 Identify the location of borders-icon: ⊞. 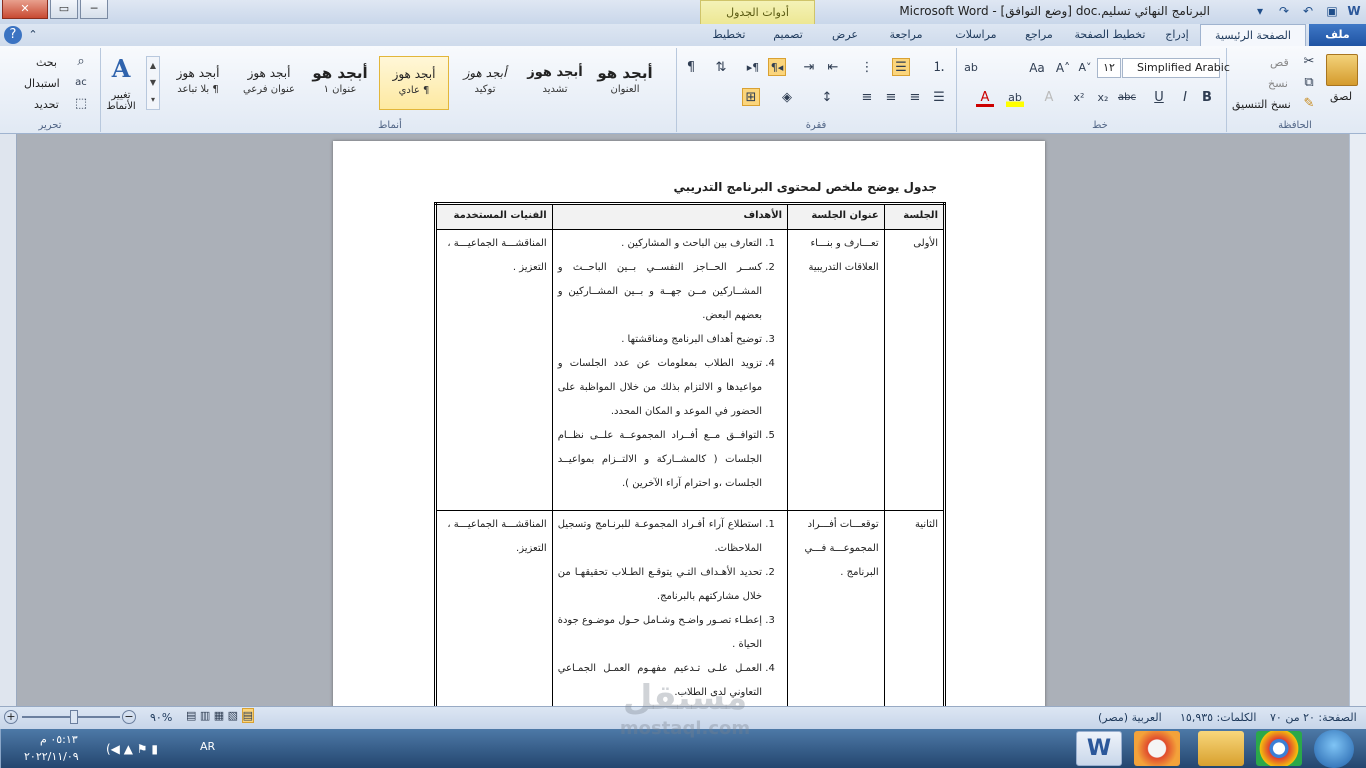
(751, 97).